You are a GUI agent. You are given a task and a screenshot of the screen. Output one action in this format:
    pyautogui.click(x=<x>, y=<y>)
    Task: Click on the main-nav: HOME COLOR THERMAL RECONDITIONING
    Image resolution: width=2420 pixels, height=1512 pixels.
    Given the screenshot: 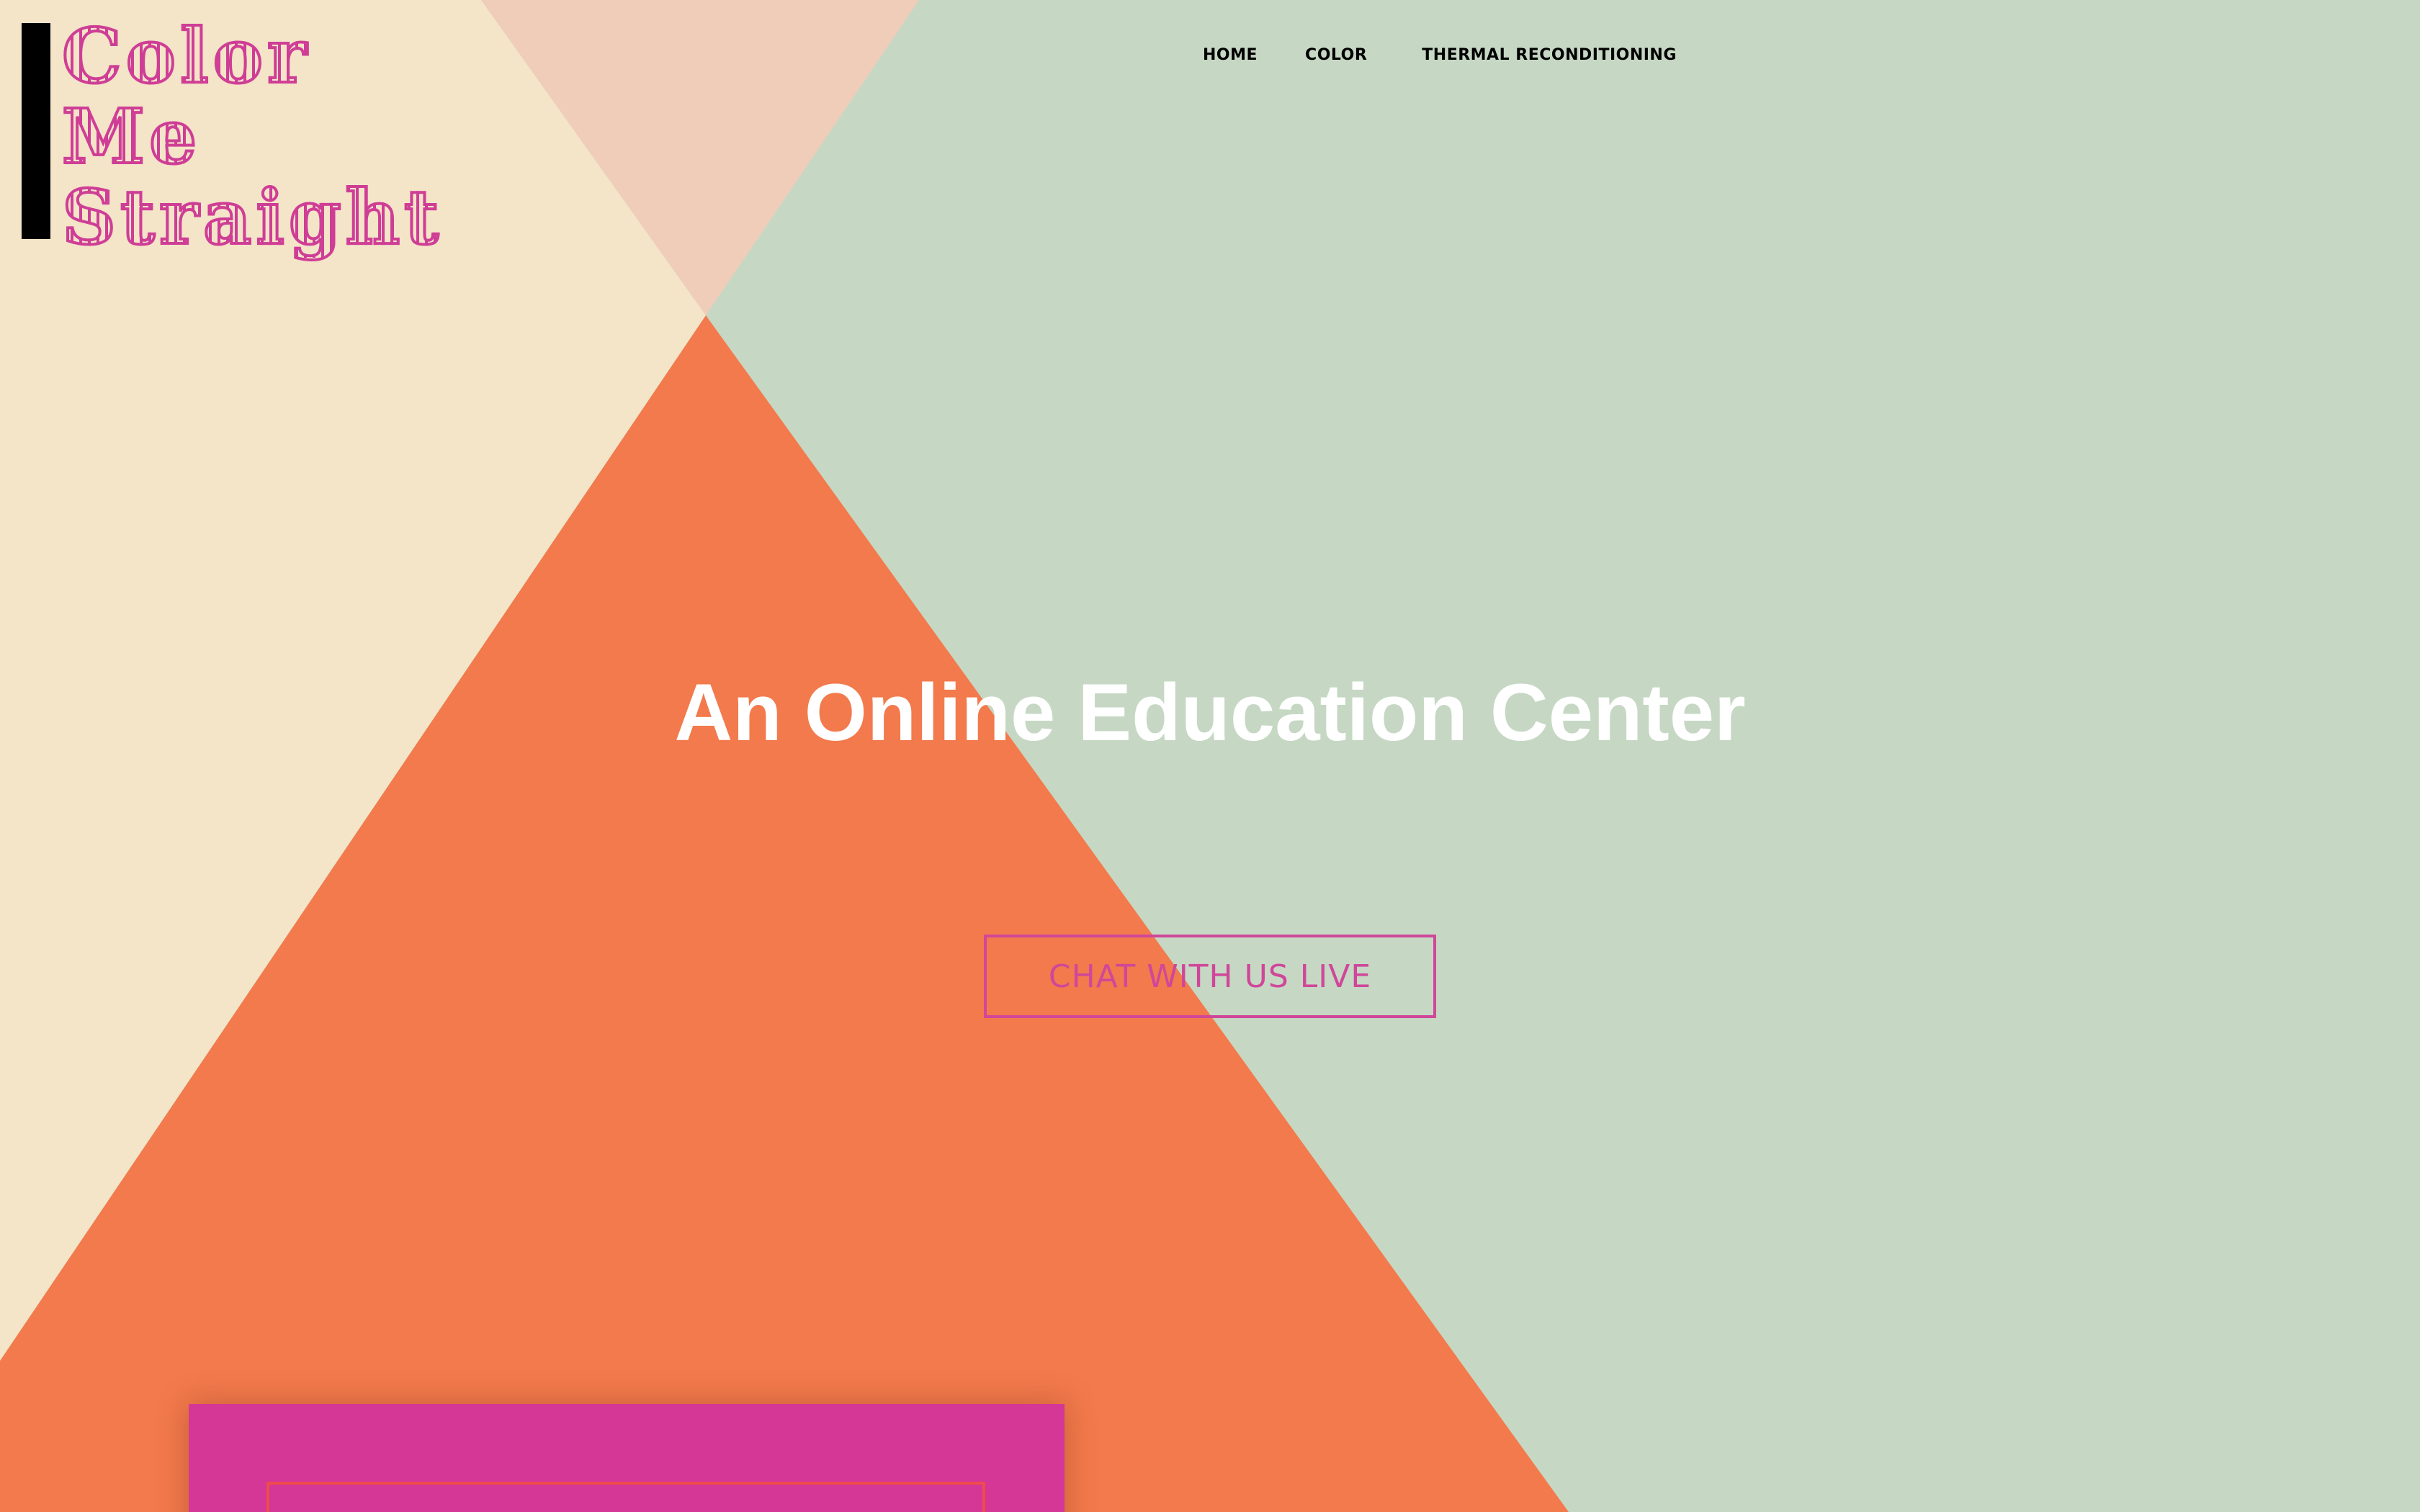 What is the action you would take?
    pyautogui.click(x=1440, y=54)
    